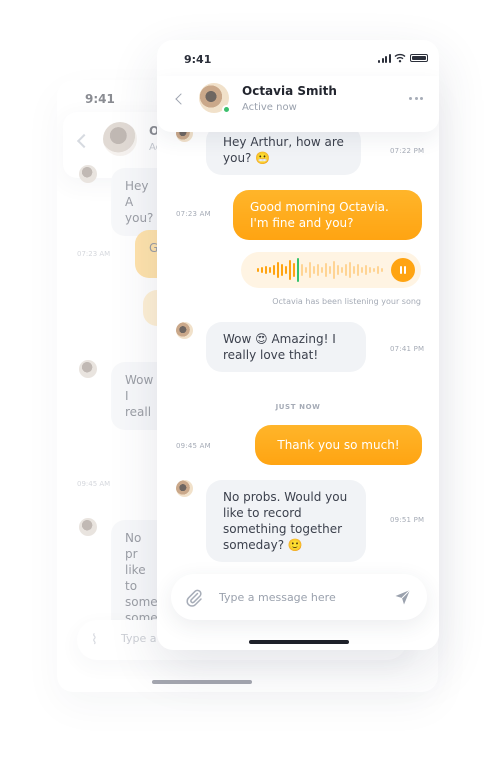 The width and height of the screenshot is (500, 770). Describe the element at coordinates (289, 91) in the screenshot. I see `contact-name: Octavia Smith` at that location.